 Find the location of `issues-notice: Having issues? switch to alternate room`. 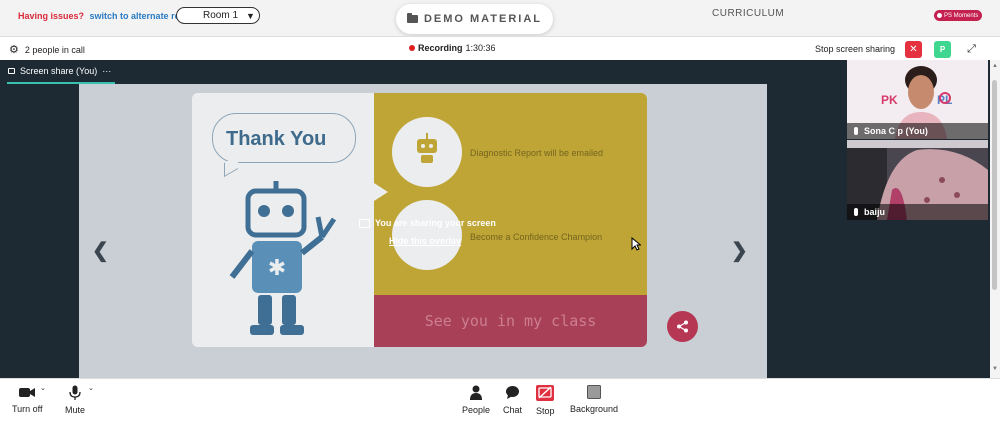

issues-notice: Having issues? switch to alternate room is located at coordinates (106, 16).